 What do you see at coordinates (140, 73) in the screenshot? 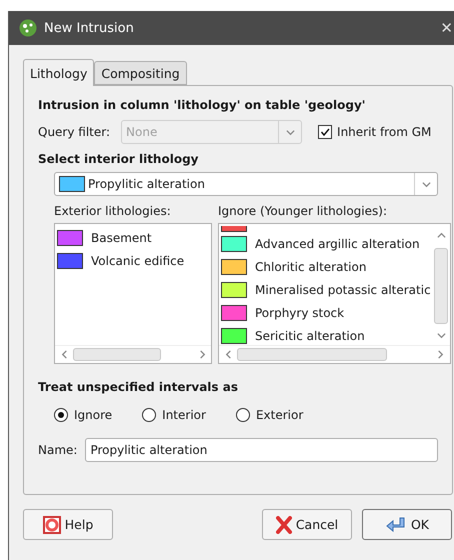
I see `tab: Compositing` at bounding box center [140, 73].